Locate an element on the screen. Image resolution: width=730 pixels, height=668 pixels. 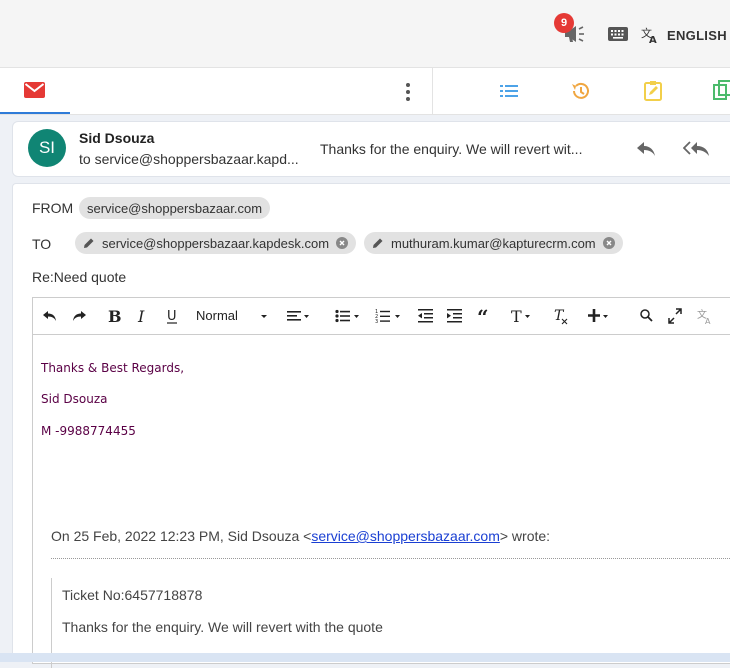
svg-text: I is located at coordinates (141, 316).